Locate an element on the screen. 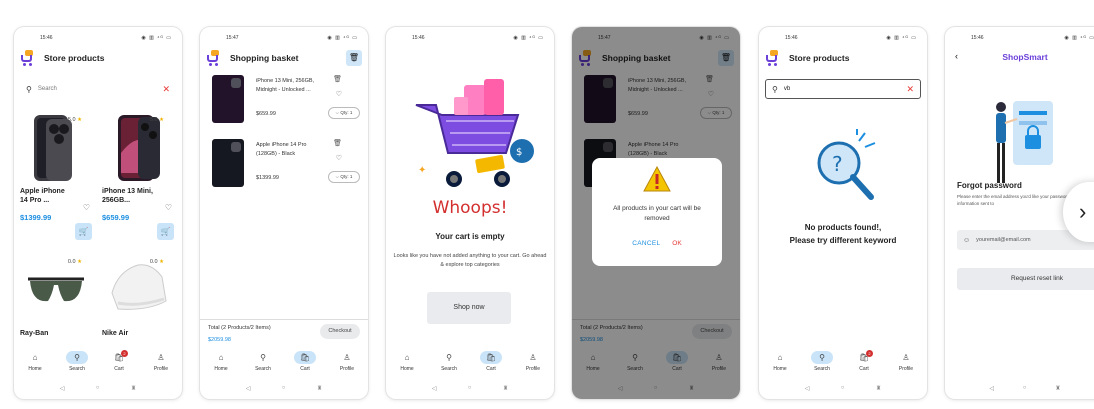 This screenshot has height=409, width=1094. product-card: 0.0 ★ Ray-Ban is located at coordinates (56, 296).